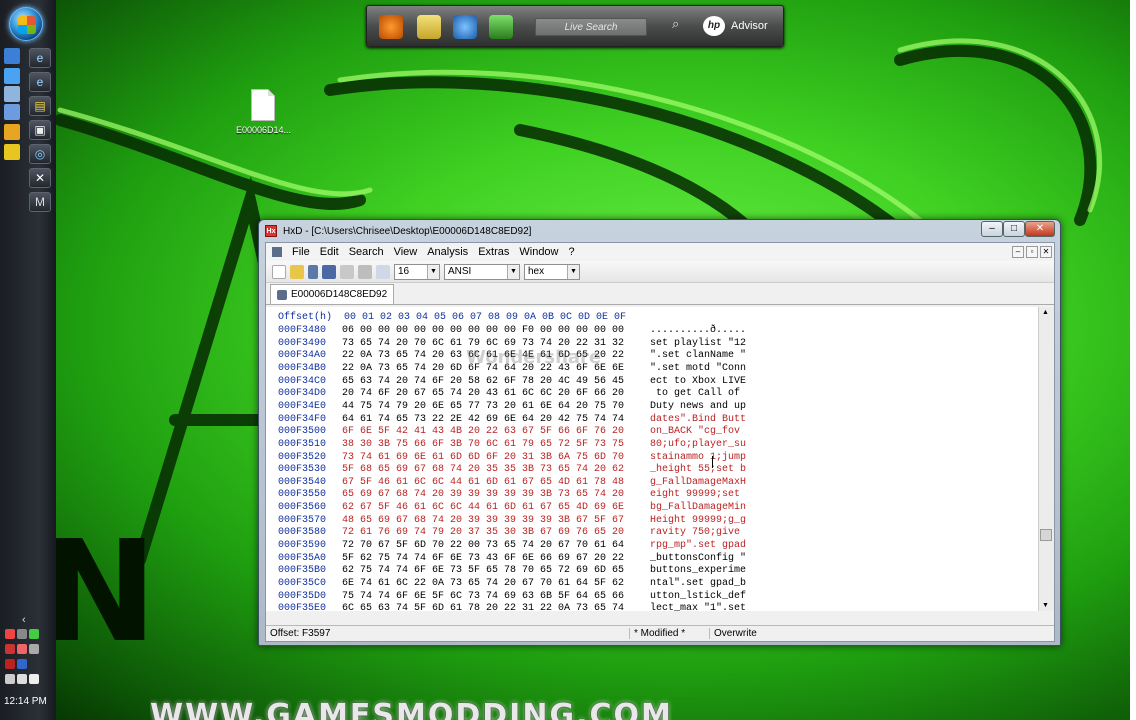 The width and height of the screenshot is (1136, 720). What do you see at coordinates (347, 271) in the screenshot?
I see `cut-icon` at bounding box center [347, 271].